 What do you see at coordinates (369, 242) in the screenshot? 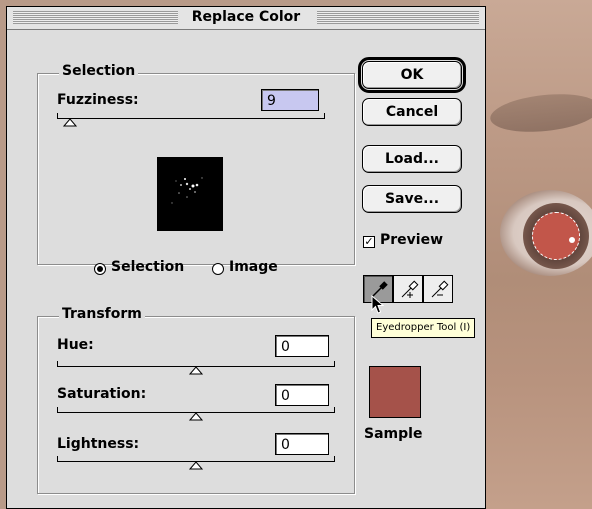
I see `preview-checkbox: ✓` at bounding box center [369, 242].